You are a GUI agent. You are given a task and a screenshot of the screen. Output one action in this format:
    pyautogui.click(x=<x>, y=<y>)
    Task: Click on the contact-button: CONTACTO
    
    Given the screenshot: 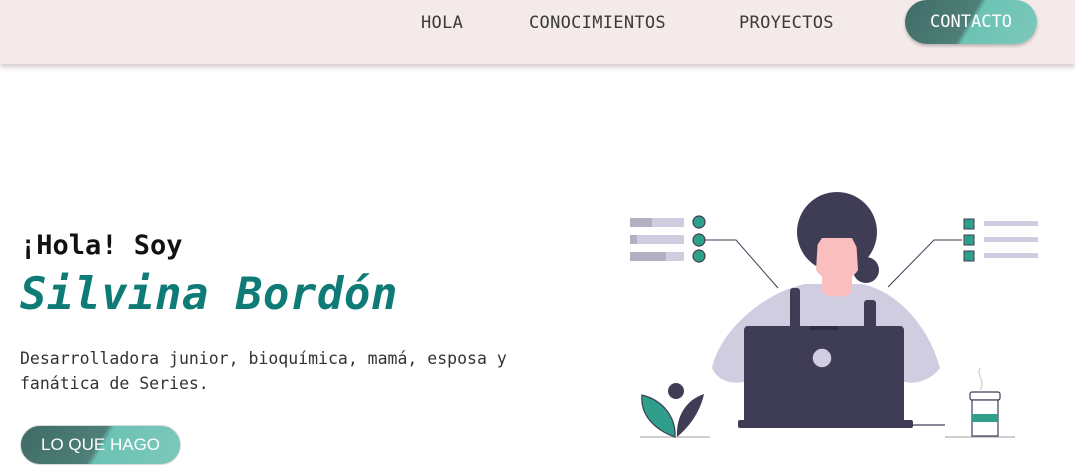 What is the action you would take?
    pyautogui.click(x=971, y=22)
    